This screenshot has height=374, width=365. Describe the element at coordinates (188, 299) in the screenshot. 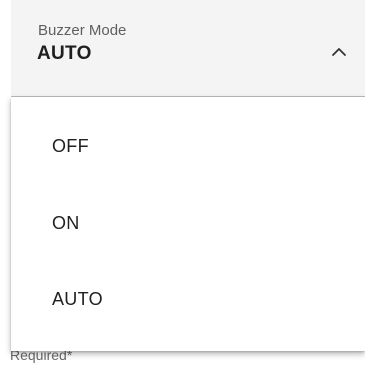

I see `menu-option-auto: AUTO` at that location.